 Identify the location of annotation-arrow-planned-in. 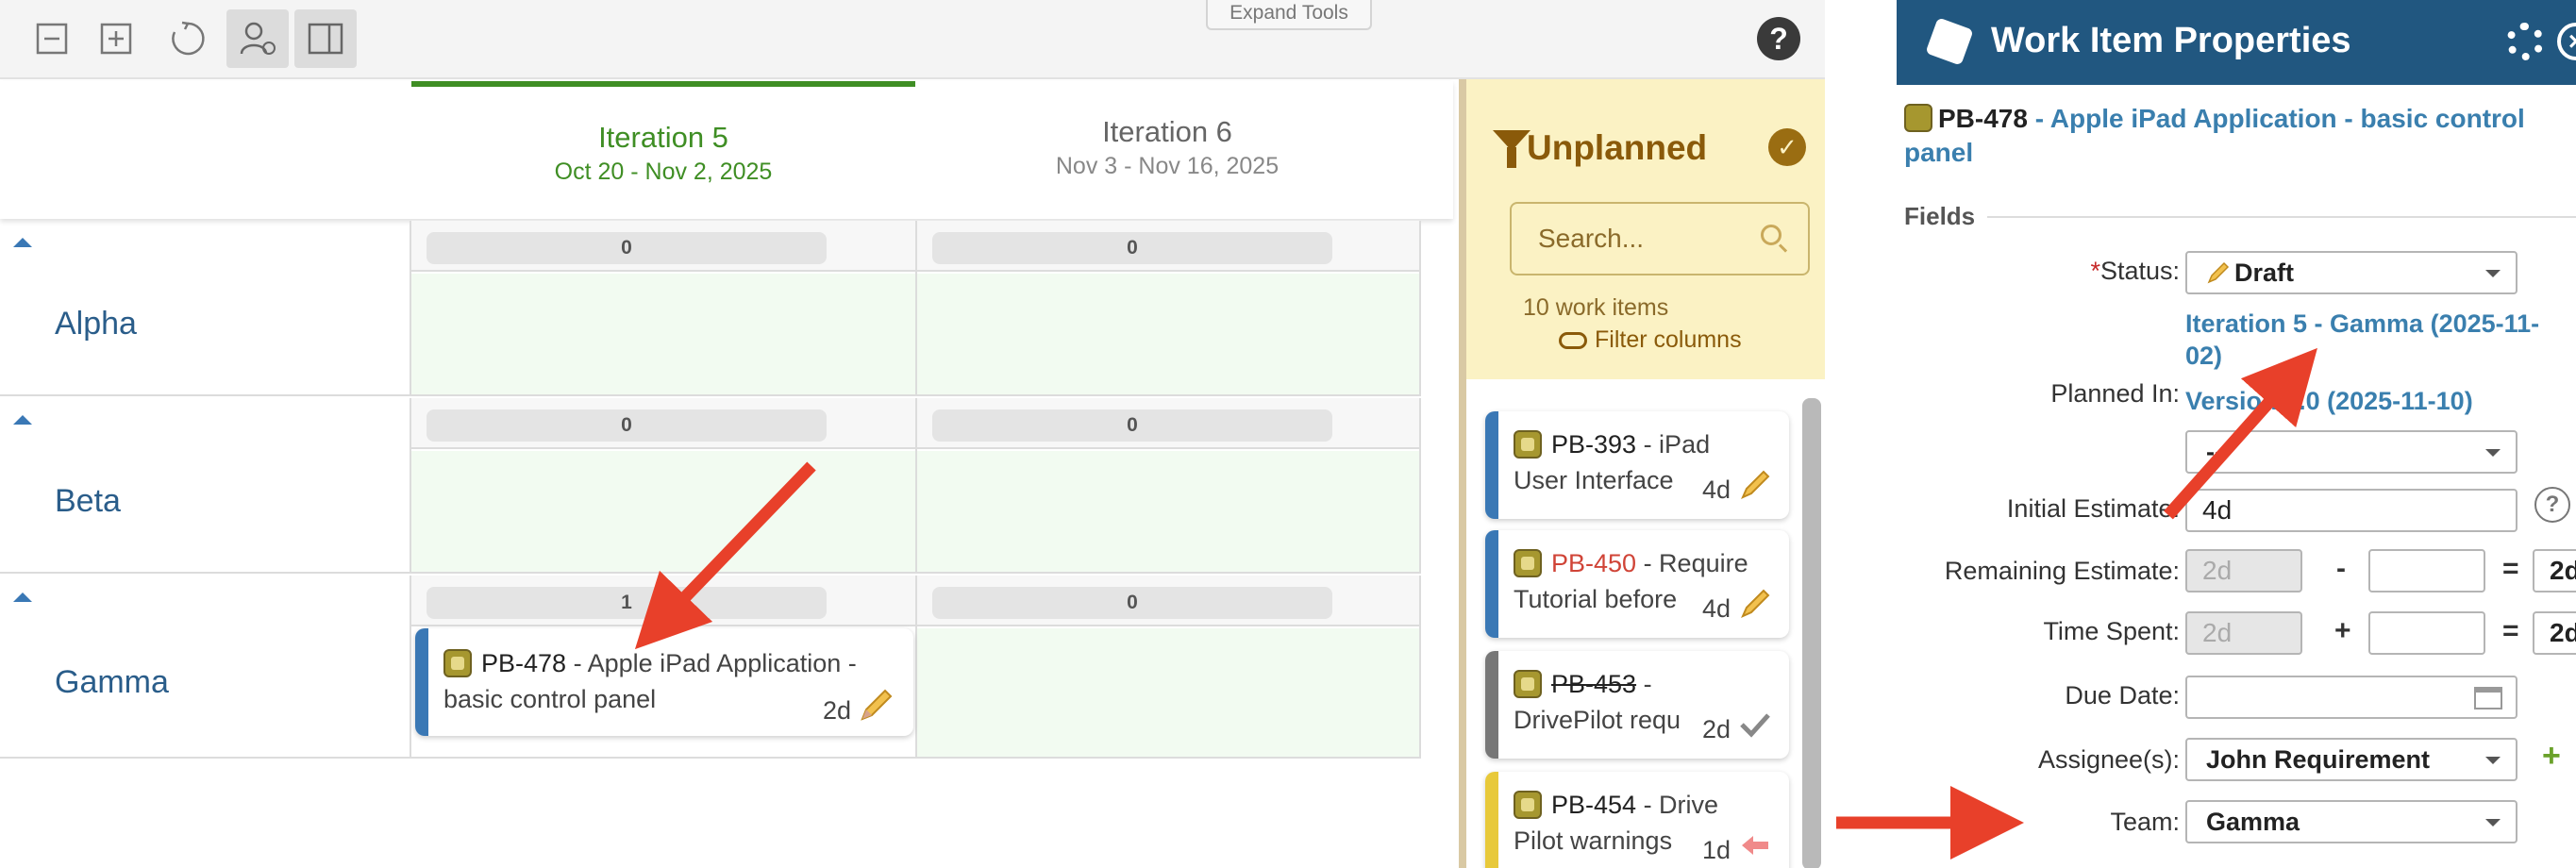
(2240, 434).